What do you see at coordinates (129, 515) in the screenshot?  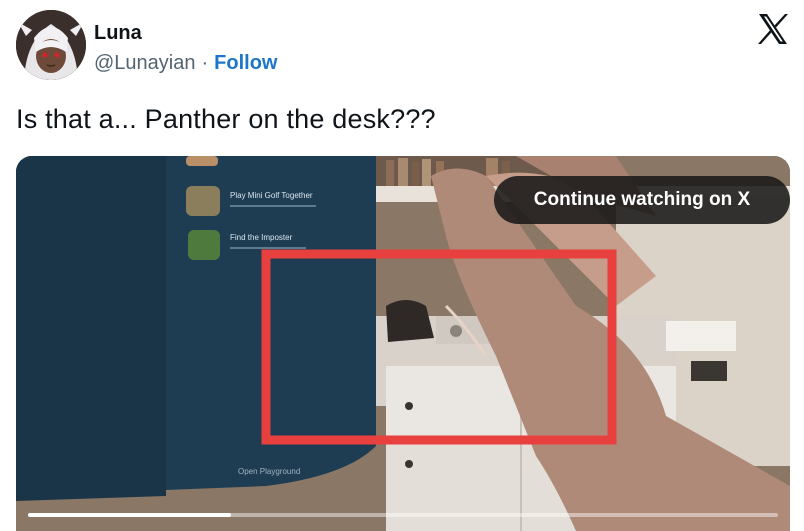 I see `video-progress-fill` at bounding box center [129, 515].